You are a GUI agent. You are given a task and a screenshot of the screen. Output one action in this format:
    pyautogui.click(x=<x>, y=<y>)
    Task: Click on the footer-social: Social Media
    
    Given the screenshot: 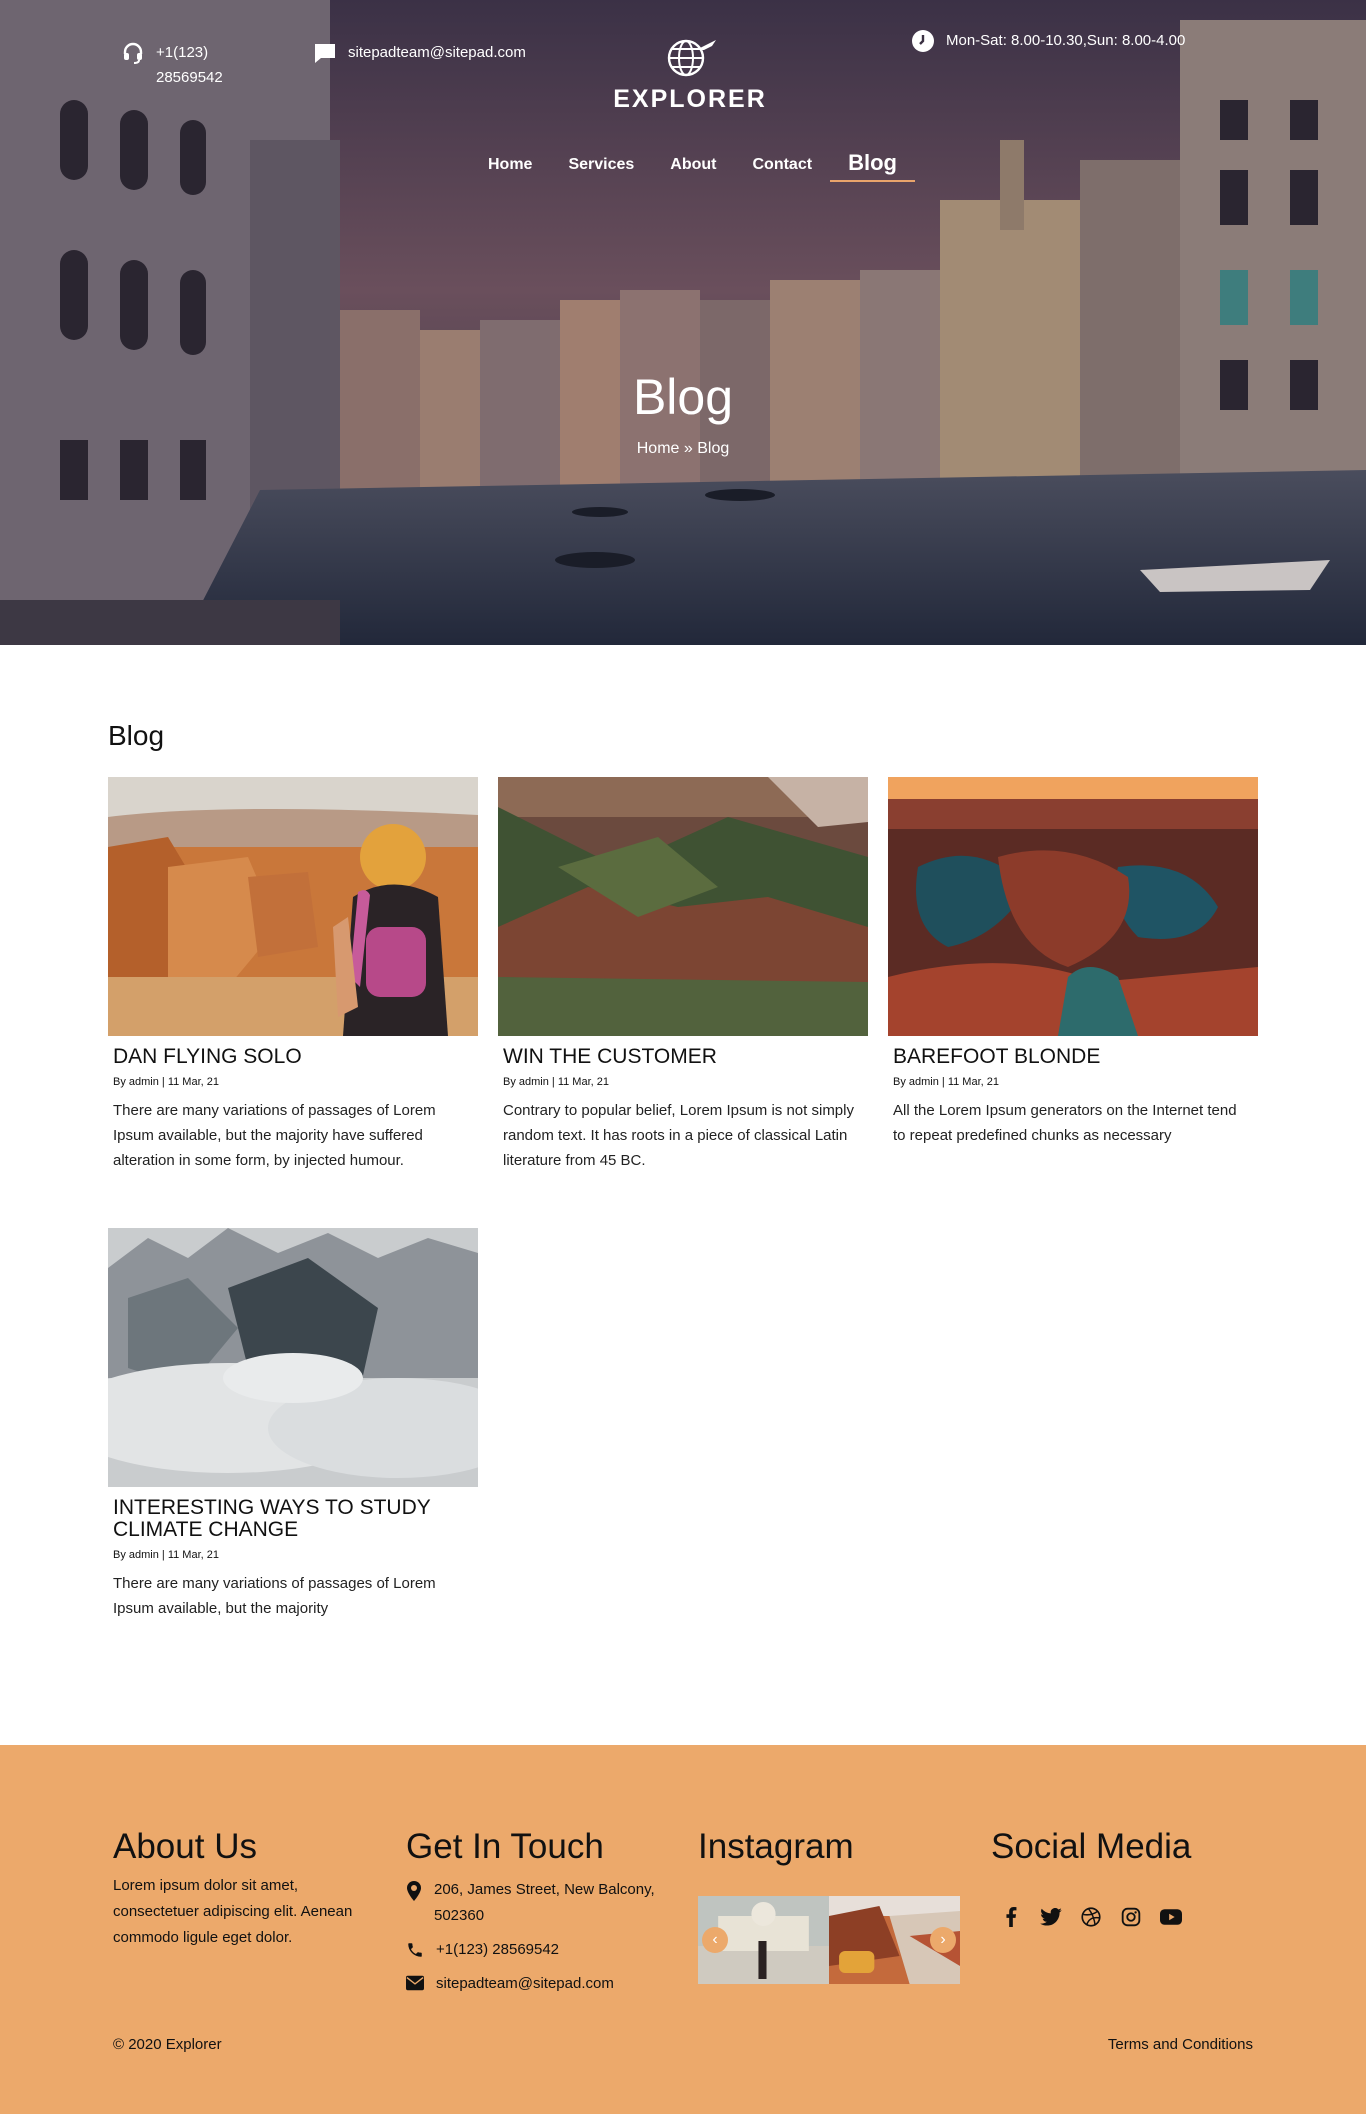 What is the action you would take?
    pyautogui.click(x=1091, y=1847)
    